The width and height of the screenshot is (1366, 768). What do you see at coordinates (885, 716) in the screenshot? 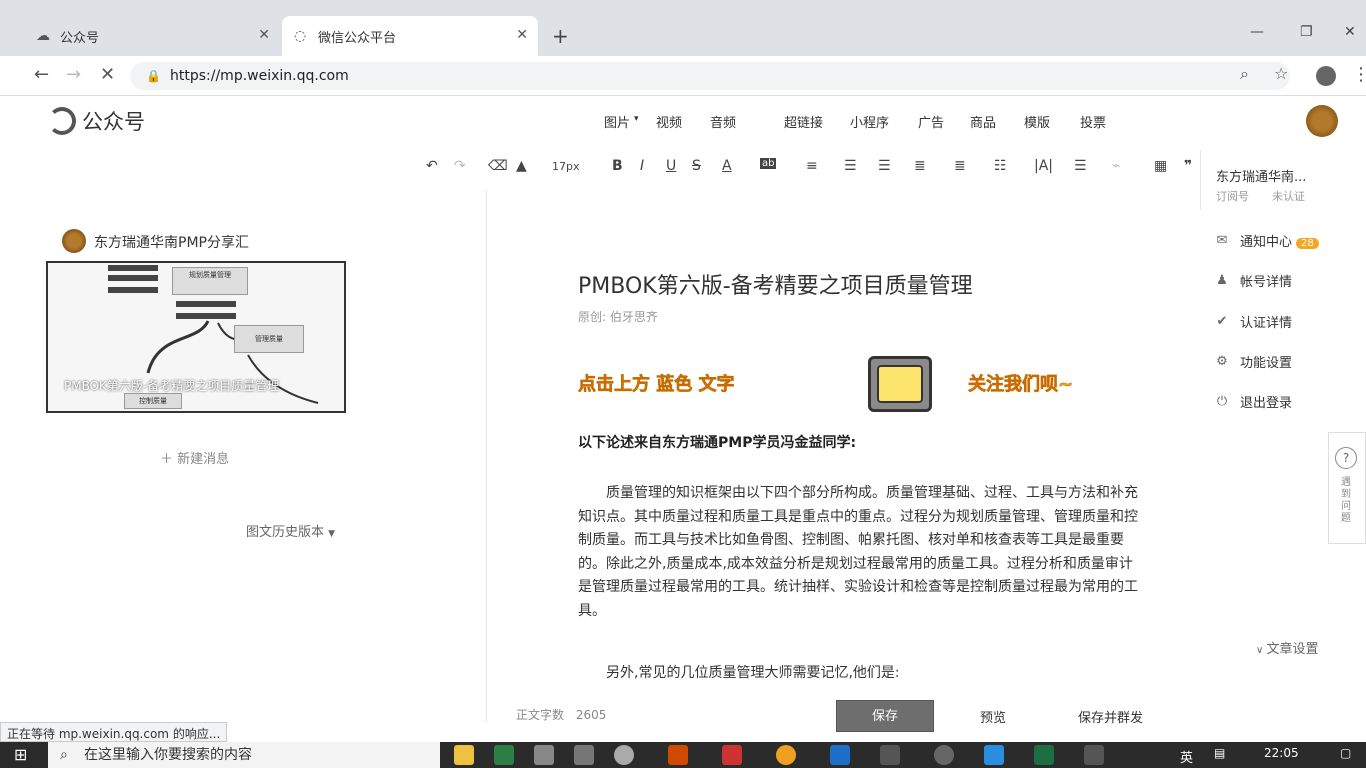
I see `save-button: 保存` at bounding box center [885, 716].